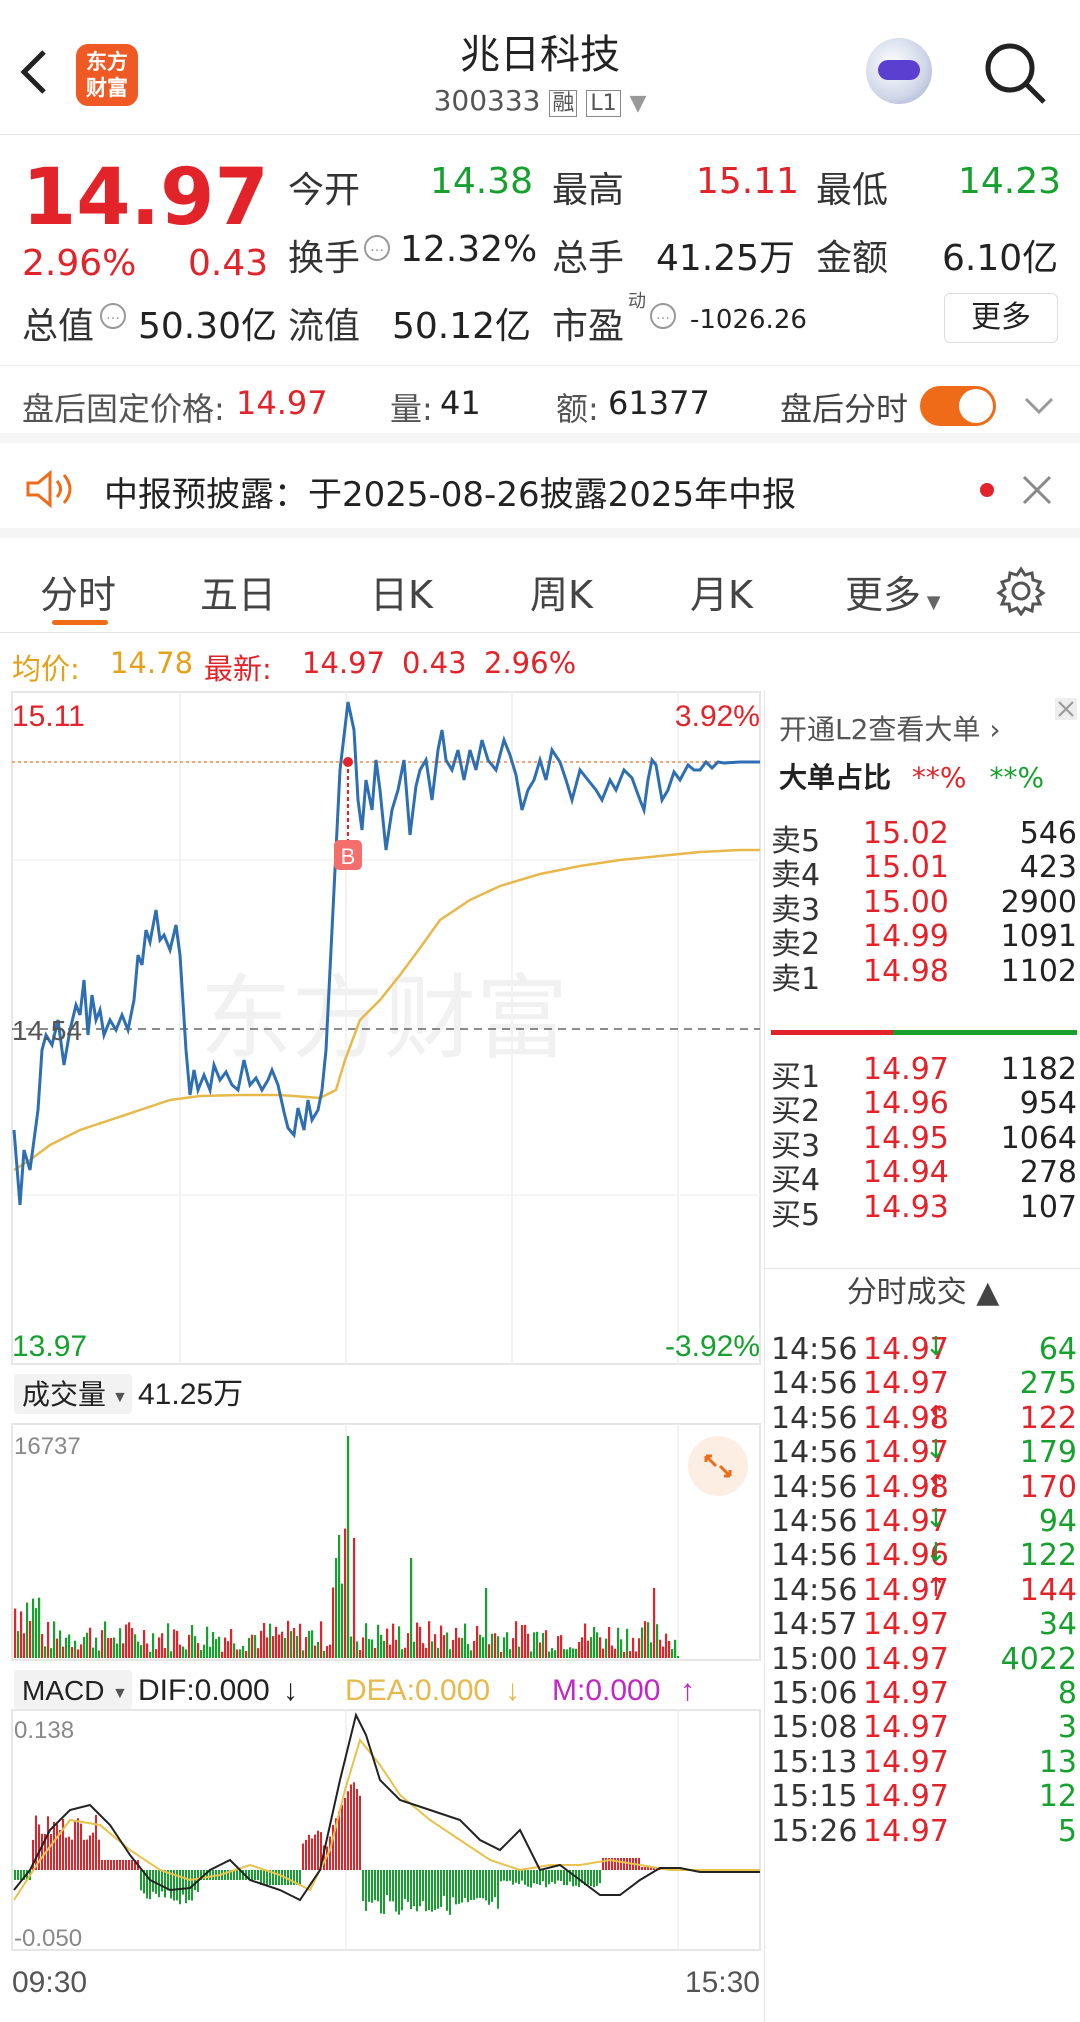  Describe the element at coordinates (78, 591) in the screenshot. I see `tab-fenshi: 分时` at that location.